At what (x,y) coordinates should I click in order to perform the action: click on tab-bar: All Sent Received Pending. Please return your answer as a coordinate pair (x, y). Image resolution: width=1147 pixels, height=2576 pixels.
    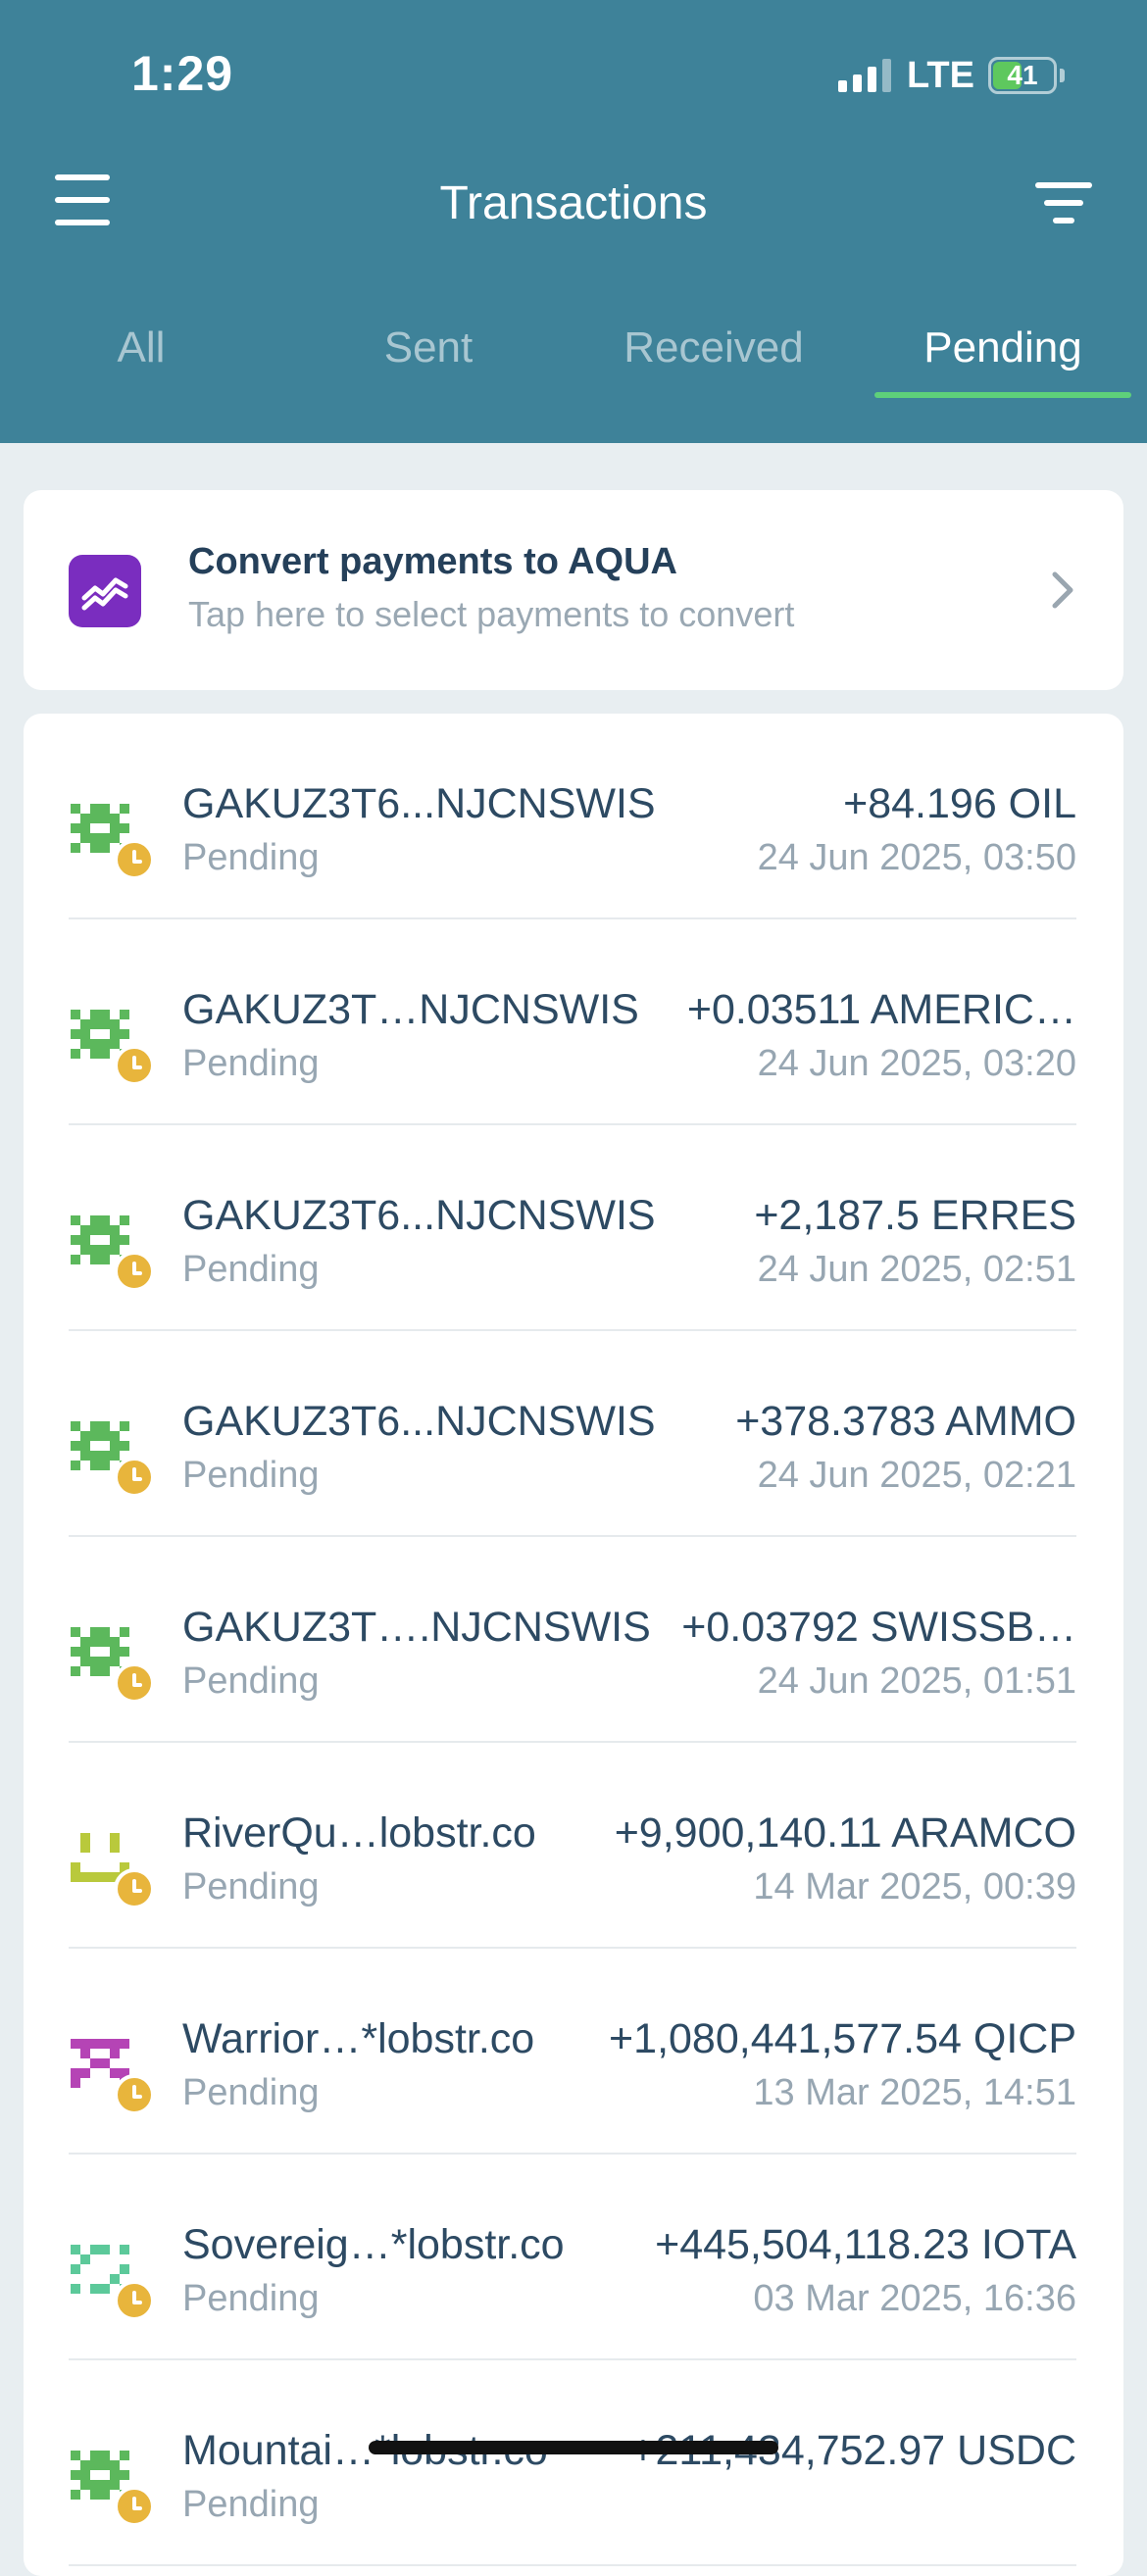
    Looking at the image, I should click on (573, 362).